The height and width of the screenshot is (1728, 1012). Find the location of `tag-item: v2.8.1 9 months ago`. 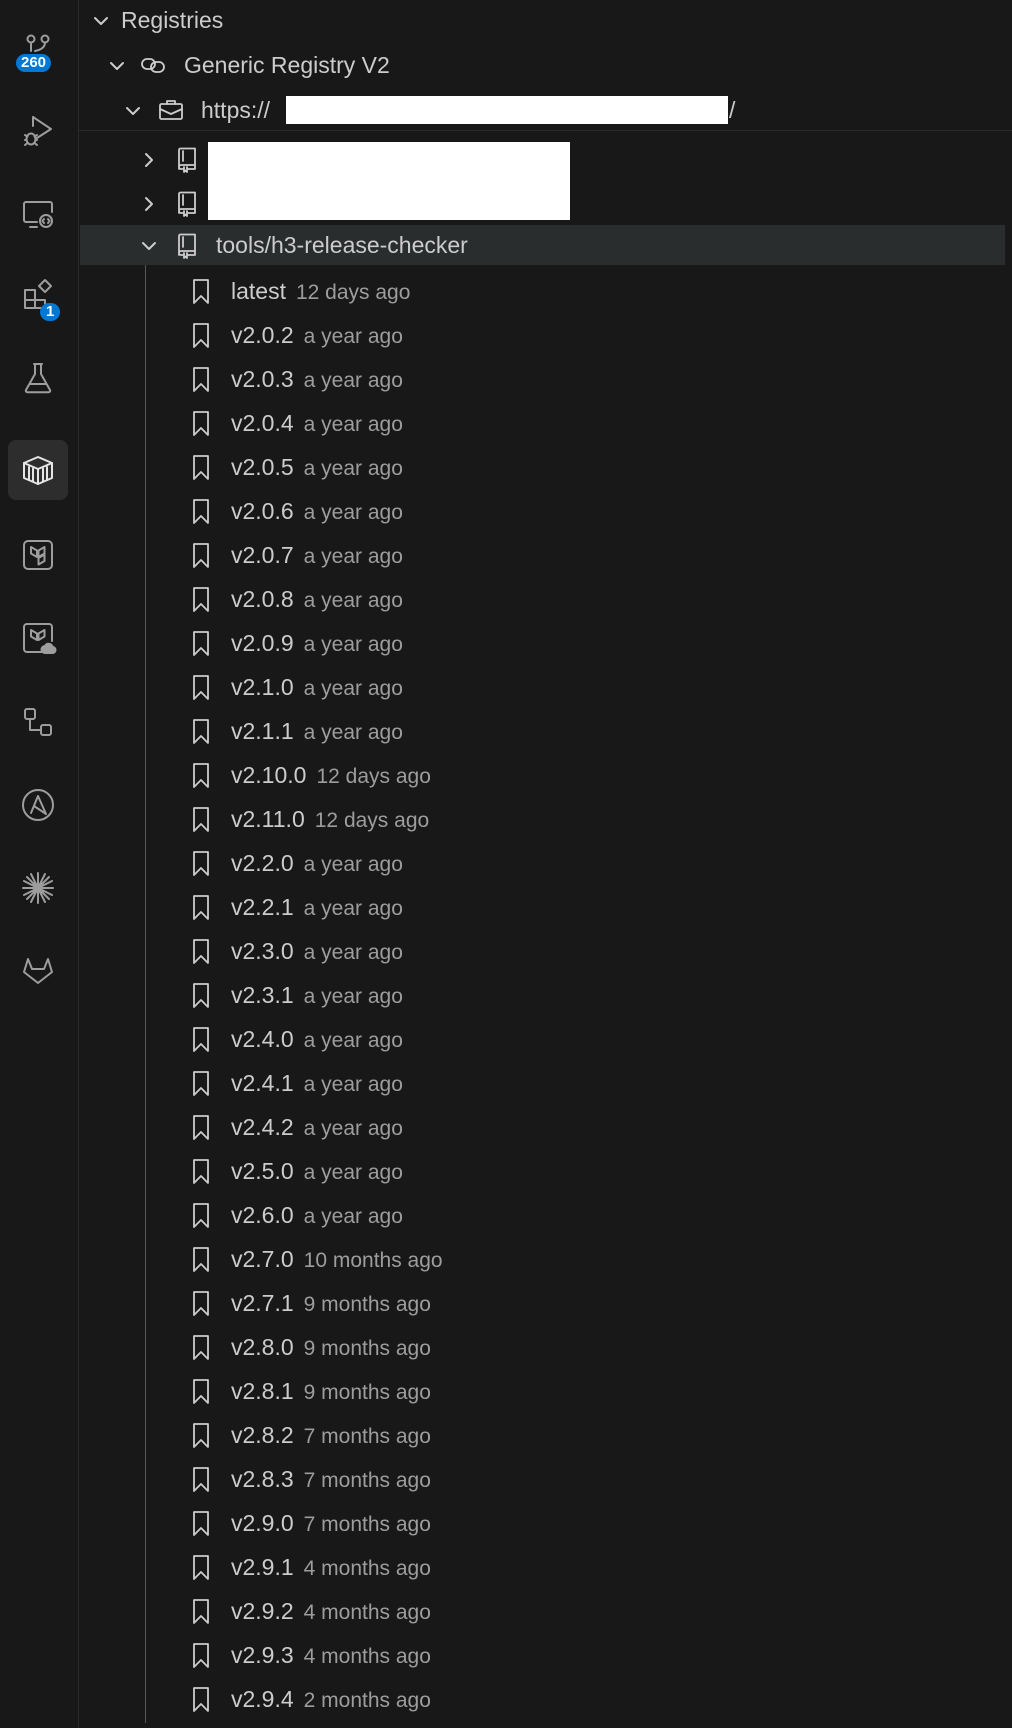

tag-item: v2.8.1 9 months ago is located at coordinates (545, 1391).